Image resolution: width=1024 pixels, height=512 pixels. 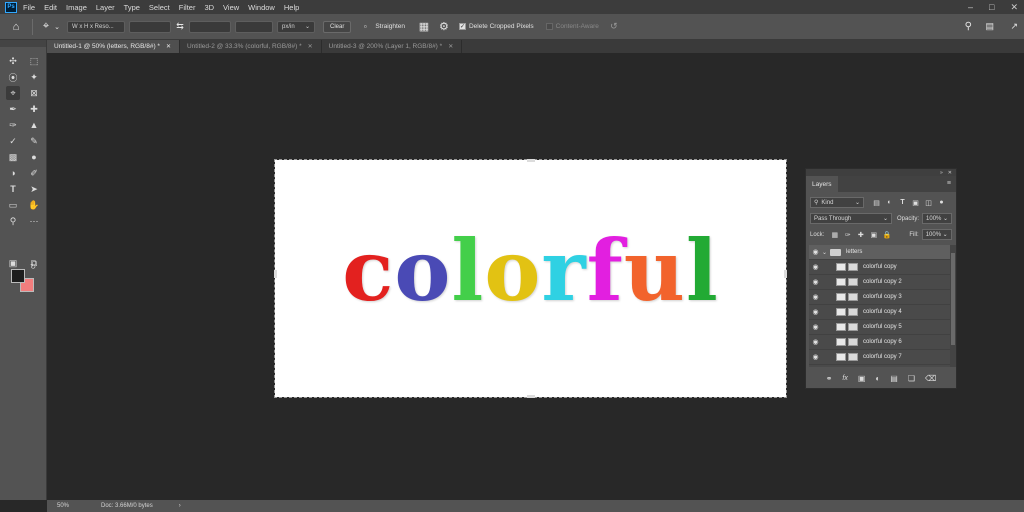 I want to click on menu-edit: Edit, so click(x=50, y=7).